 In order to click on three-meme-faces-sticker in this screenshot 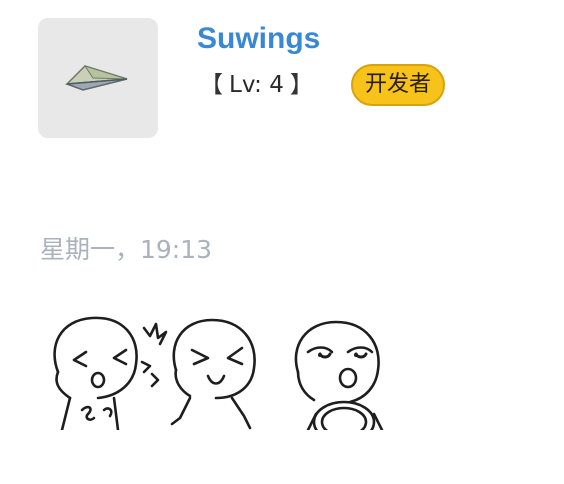, I will do `click(218, 373)`.